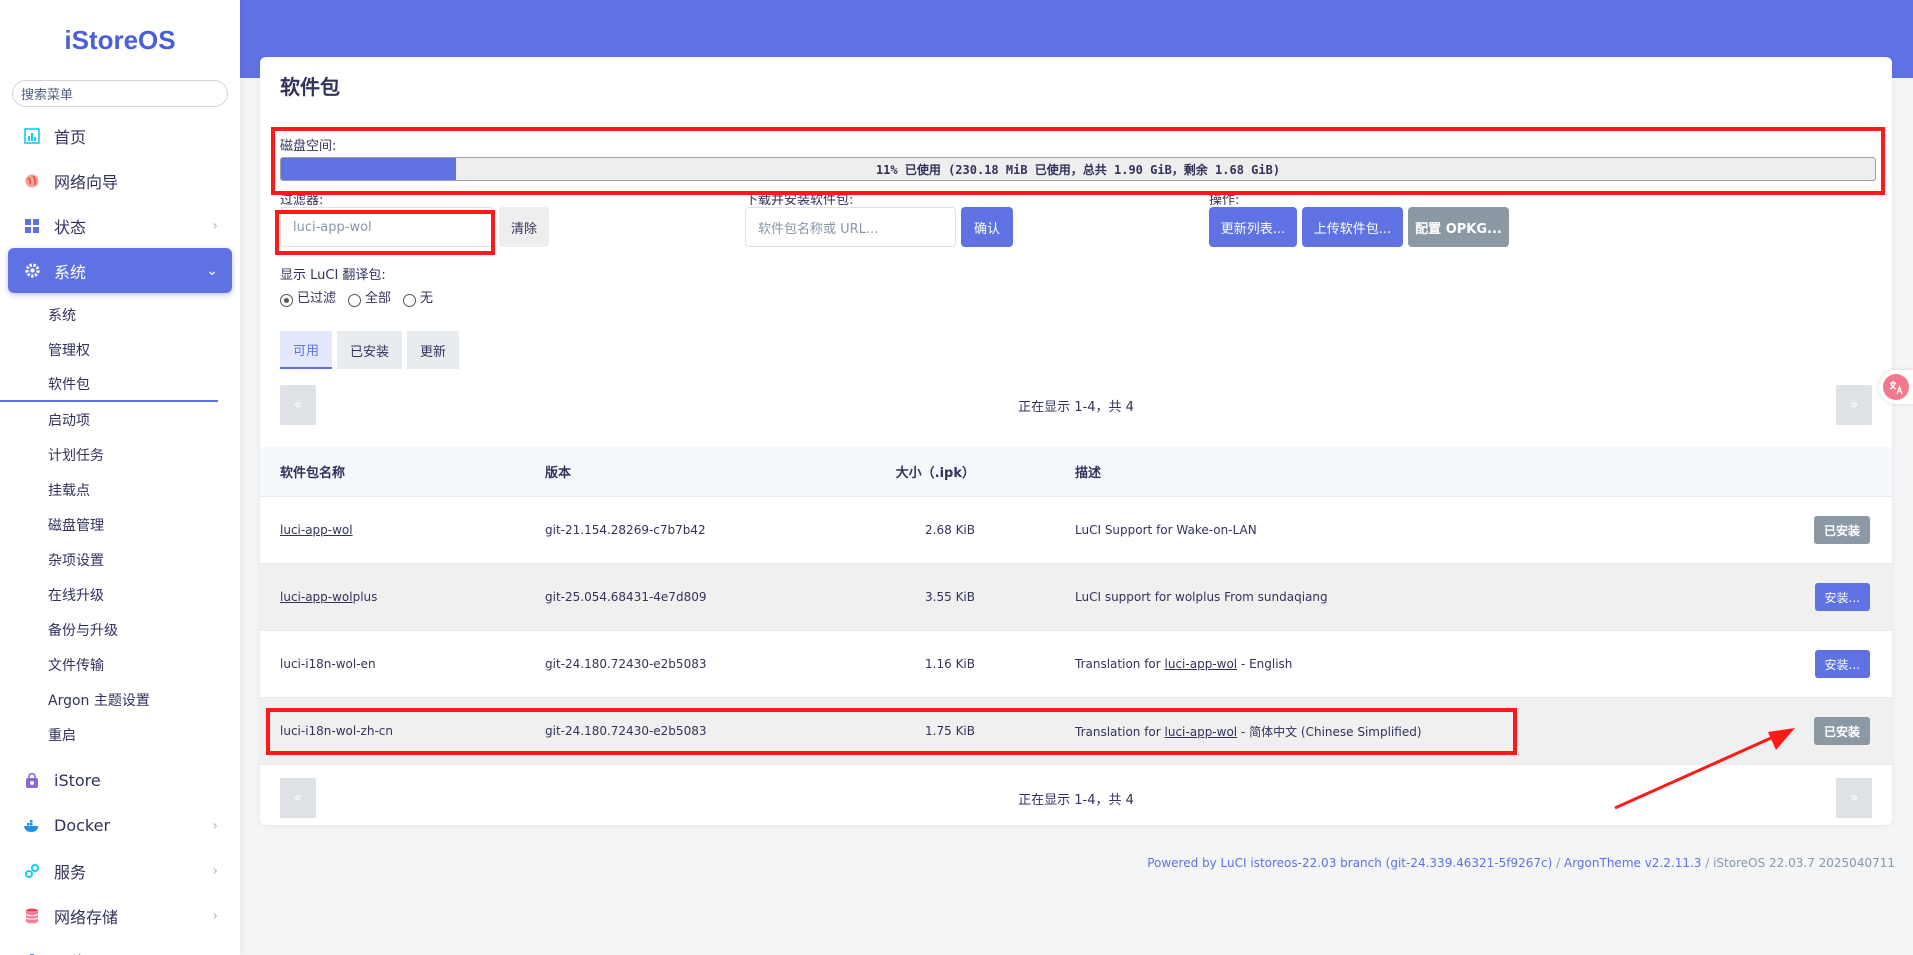  What do you see at coordinates (1076, 405) in the screenshot?
I see `pager-top: « 正在显示 1-4，共 4 »` at bounding box center [1076, 405].